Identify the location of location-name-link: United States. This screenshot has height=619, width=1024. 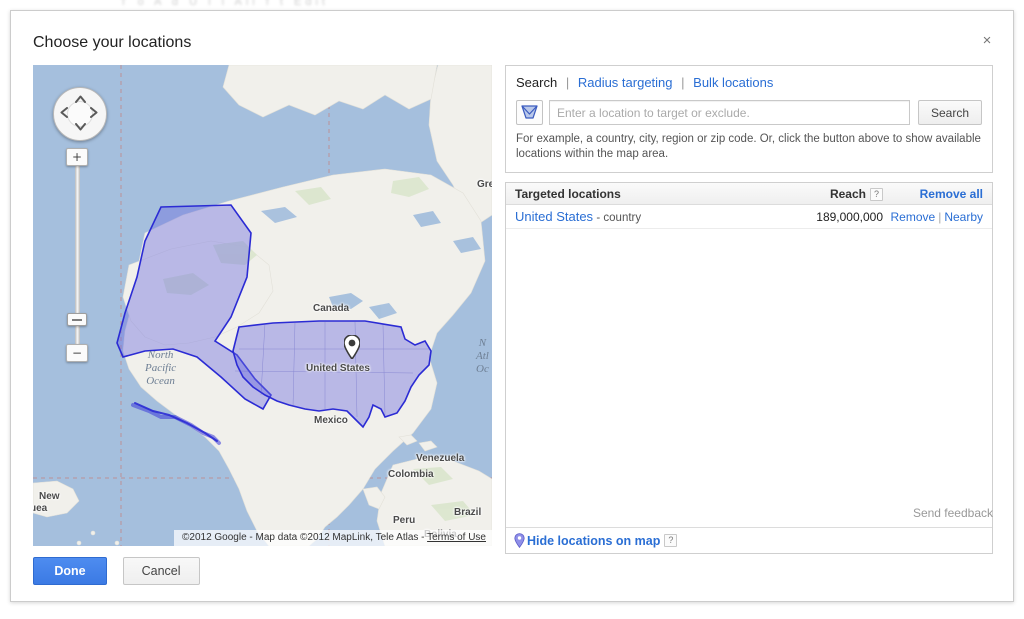
(554, 216).